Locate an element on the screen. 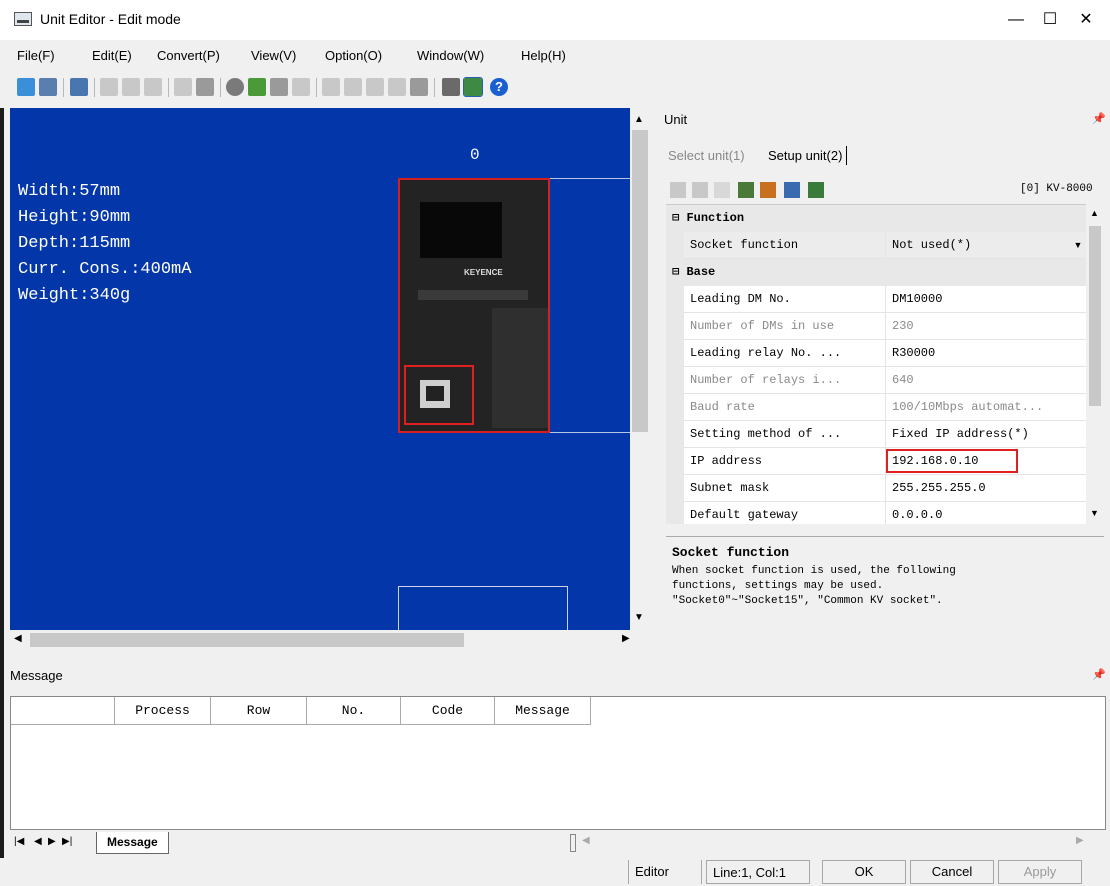 The width and height of the screenshot is (1110, 886). grid-vertical-scrollbar: ▲ ▼ is located at coordinates (1095, 364).